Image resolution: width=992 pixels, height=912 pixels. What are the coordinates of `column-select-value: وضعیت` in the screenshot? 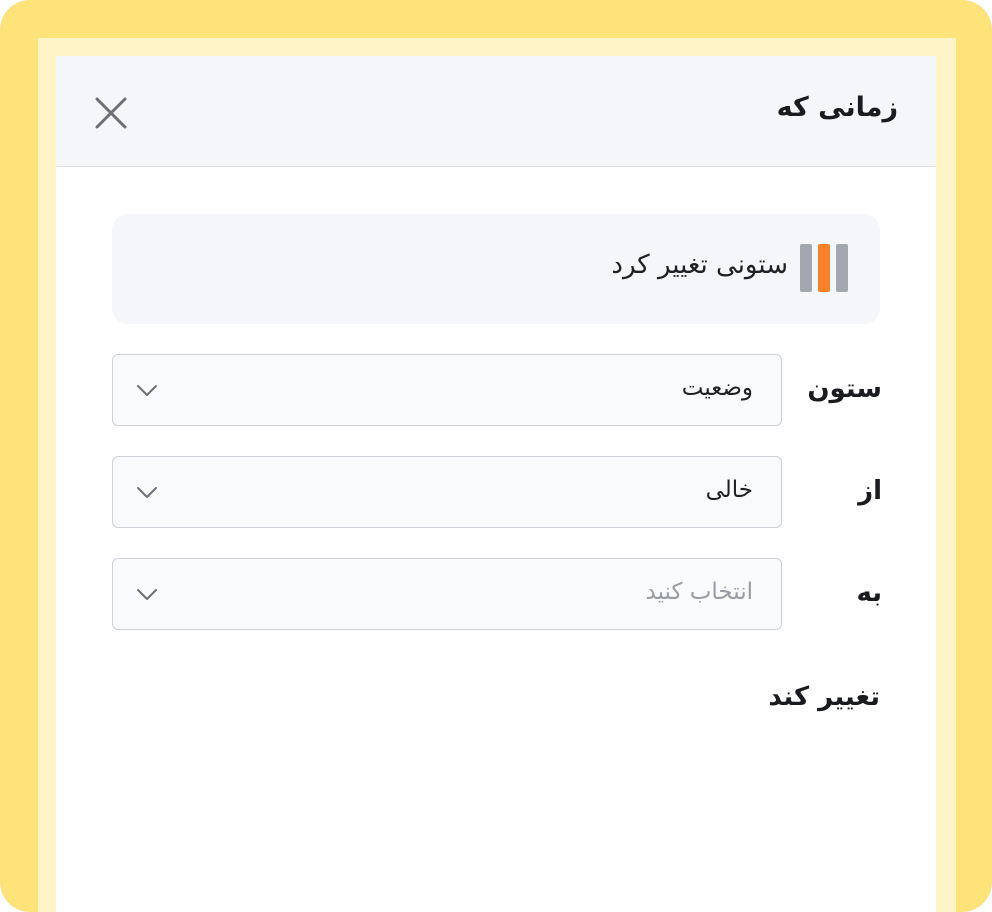 It's located at (717, 388).